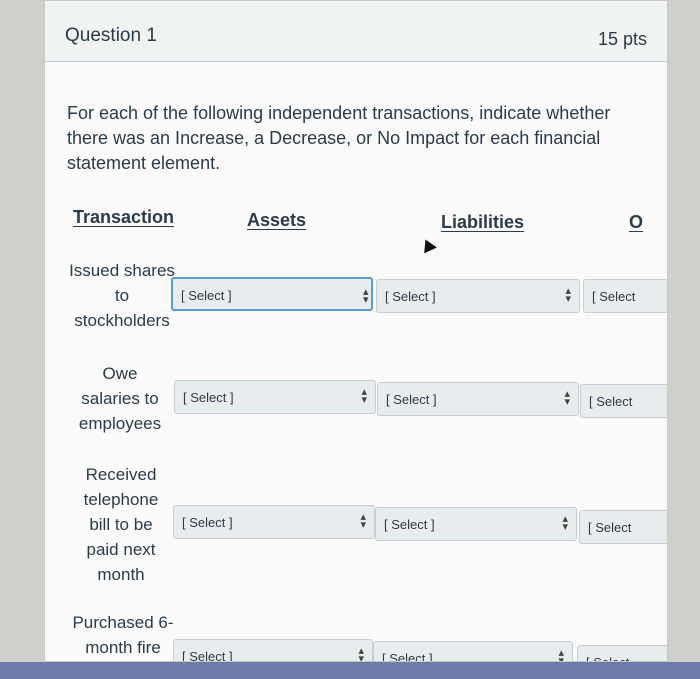 The height and width of the screenshot is (679, 700). What do you see at coordinates (124, 217) in the screenshot?
I see `column-header-transaction: Transaction` at bounding box center [124, 217].